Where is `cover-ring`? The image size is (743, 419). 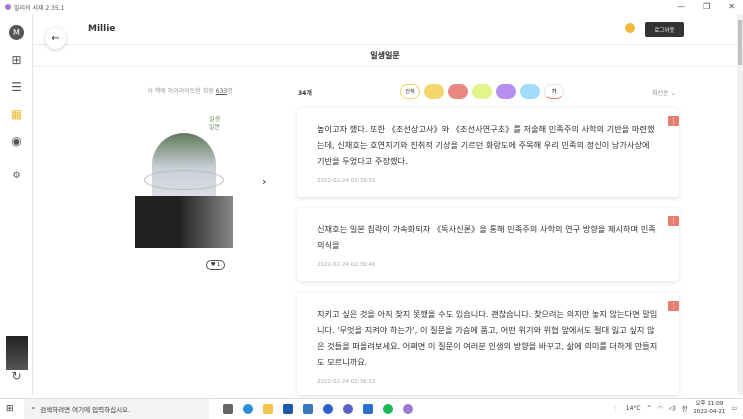
cover-ring is located at coordinates (184, 180).